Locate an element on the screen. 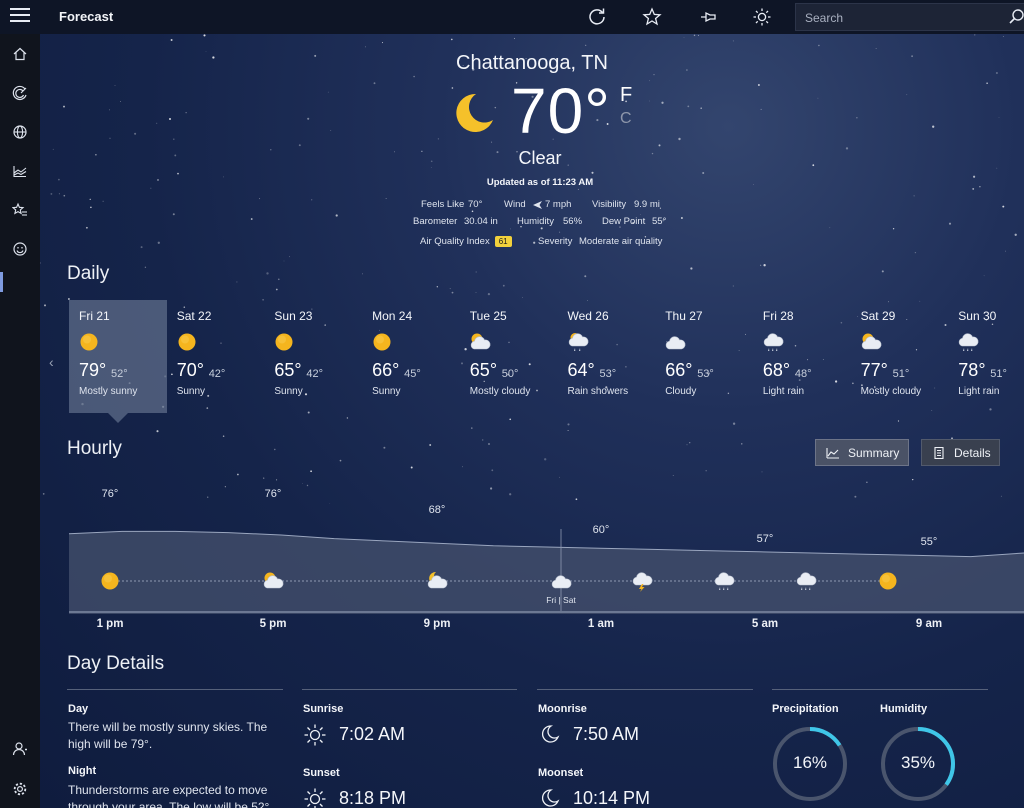  app-title: Forecast is located at coordinates (86, 16).